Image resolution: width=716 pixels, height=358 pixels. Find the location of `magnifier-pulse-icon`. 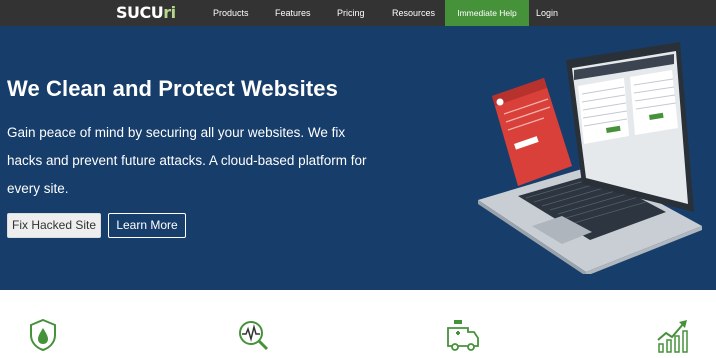

magnifier-pulse-icon is located at coordinates (254, 336).